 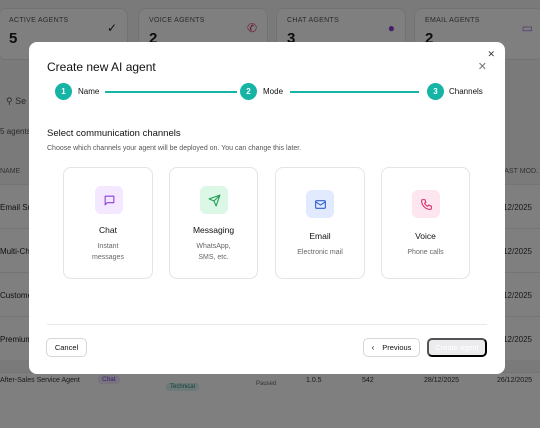 I want to click on chat-bubble-icon, so click(x=109, y=200).